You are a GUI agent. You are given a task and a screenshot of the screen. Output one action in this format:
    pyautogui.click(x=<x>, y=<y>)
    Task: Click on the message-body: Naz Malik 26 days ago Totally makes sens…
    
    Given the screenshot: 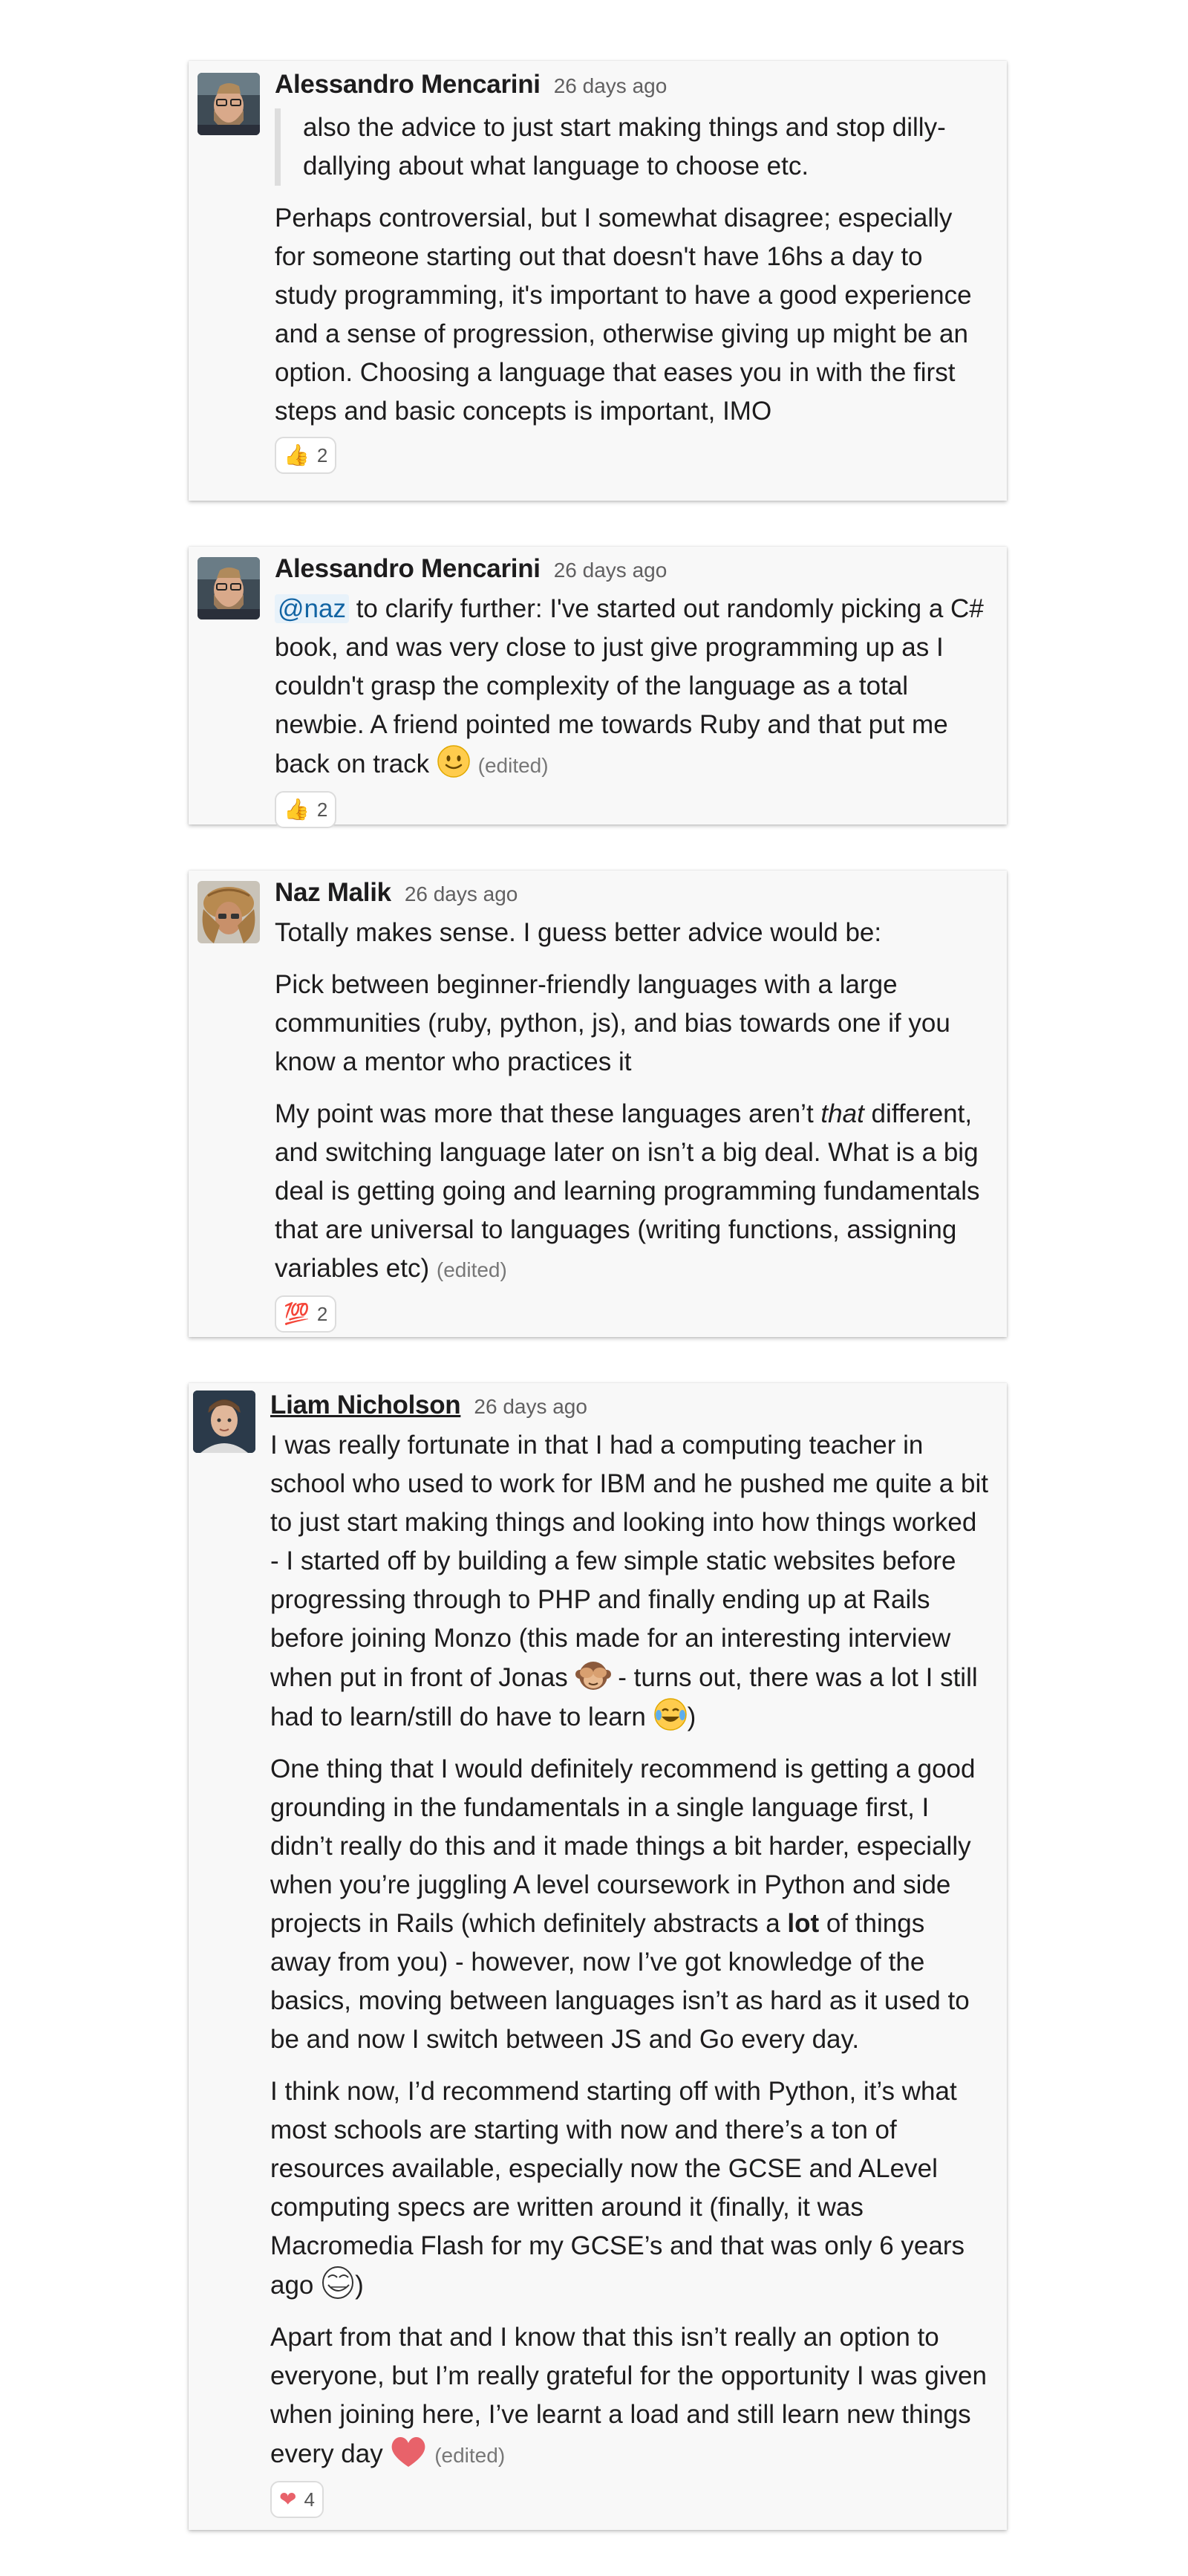 What is the action you would take?
    pyautogui.click(x=632, y=1105)
    